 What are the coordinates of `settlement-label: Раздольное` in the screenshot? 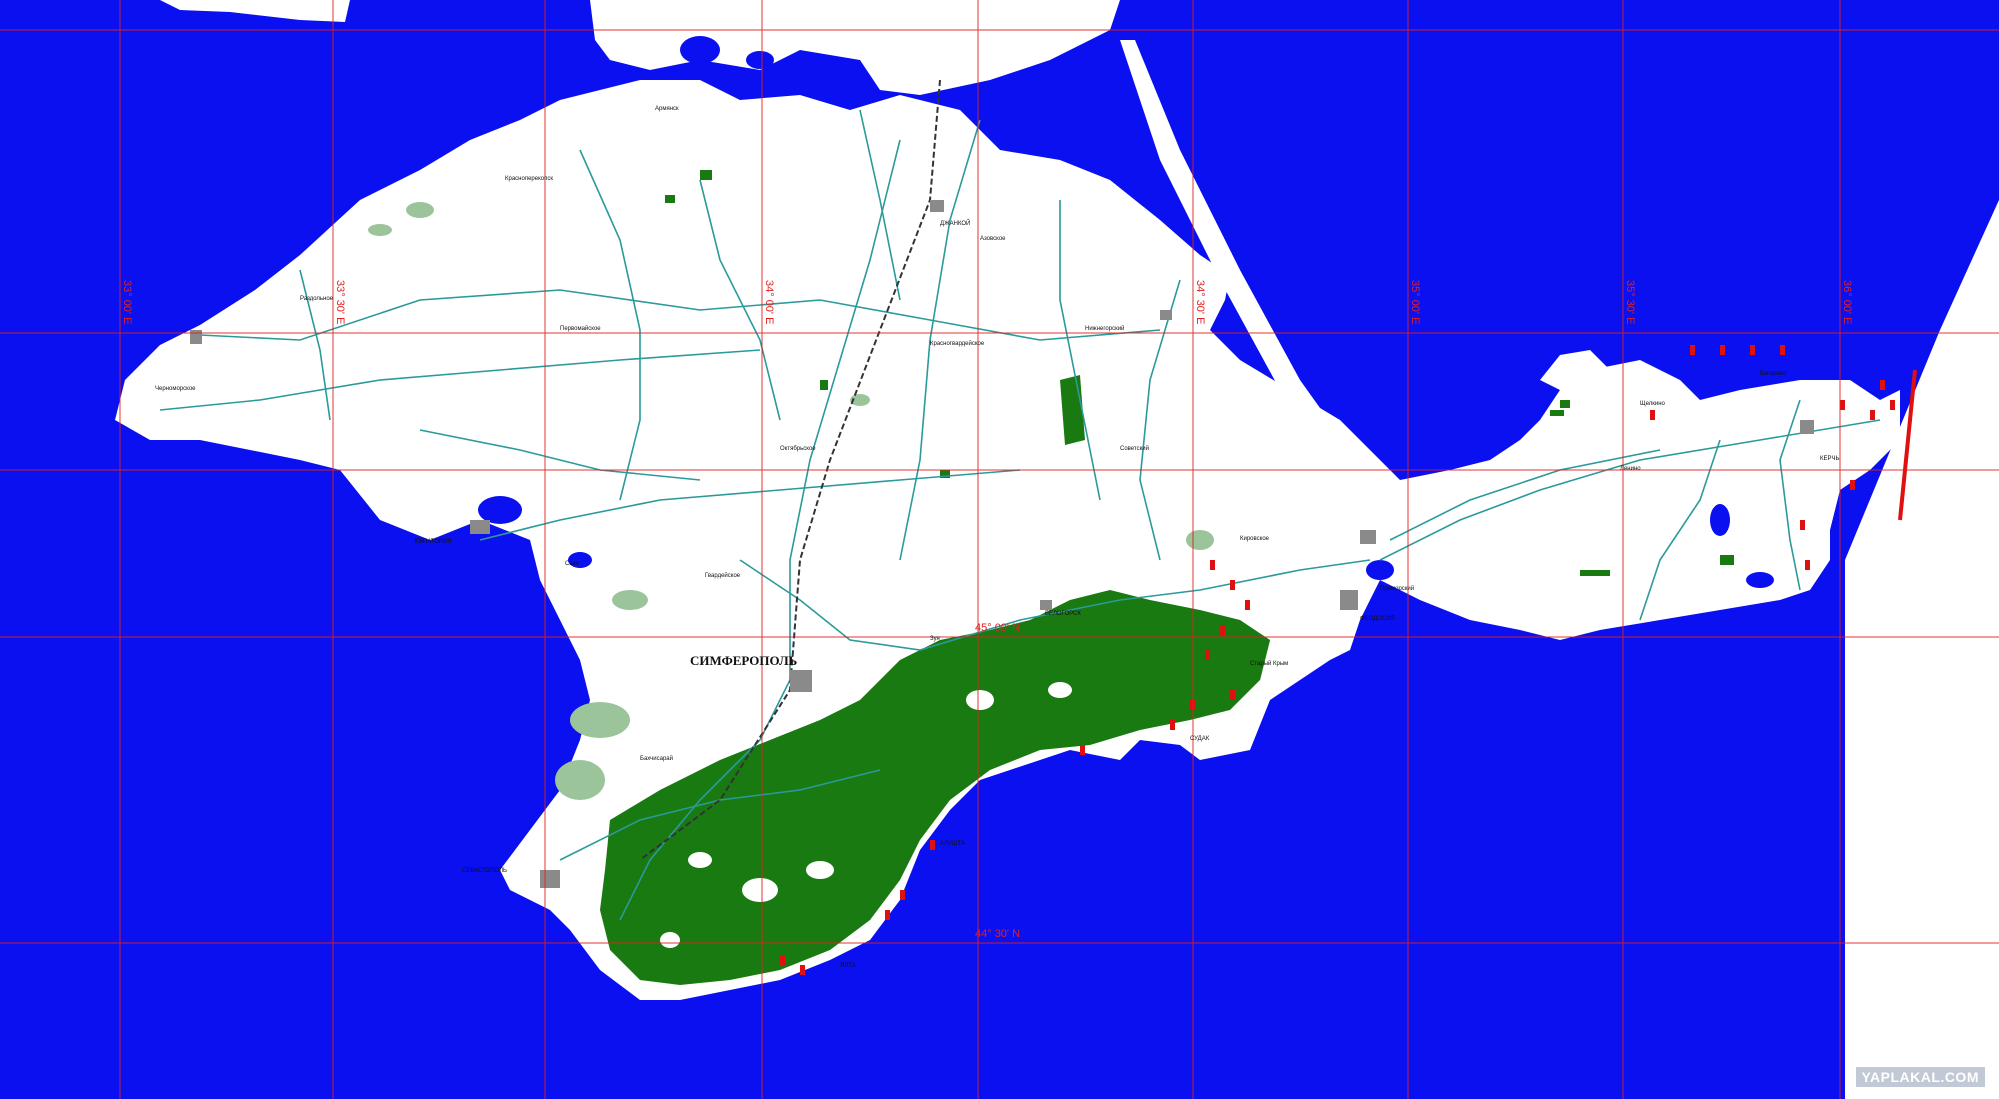 It's located at (317, 299).